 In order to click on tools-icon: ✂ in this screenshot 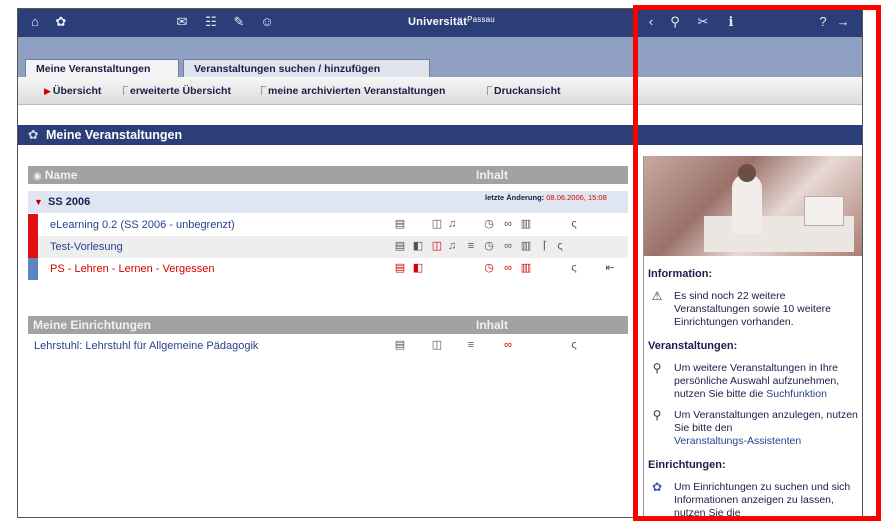, I will do `click(703, 22)`.